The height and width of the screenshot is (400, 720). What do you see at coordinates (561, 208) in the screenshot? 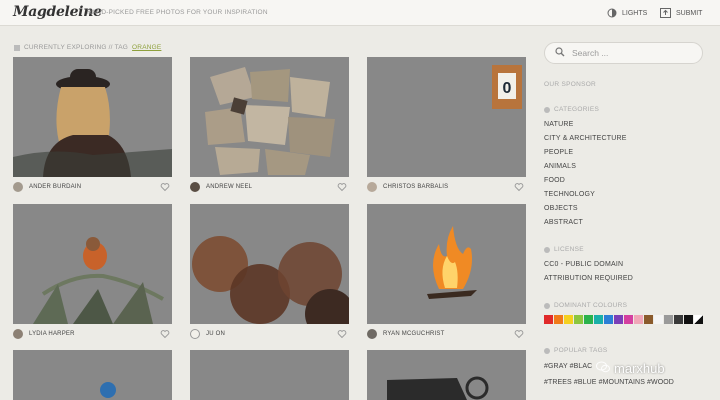
I see `category-objects: OBJECTS` at bounding box center [561, 208].